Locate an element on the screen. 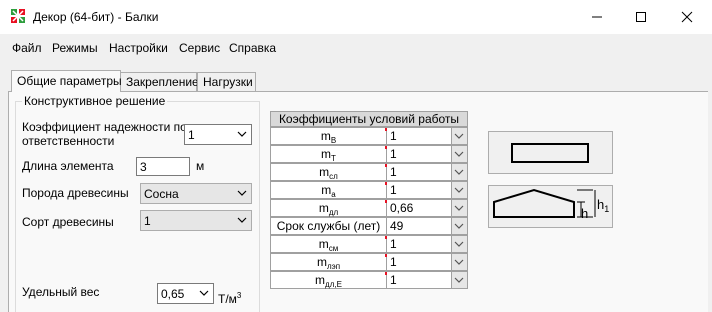 The height and width of the screenshot is (312, 712). coef-label: mТ is located at coordinates (329, 154).